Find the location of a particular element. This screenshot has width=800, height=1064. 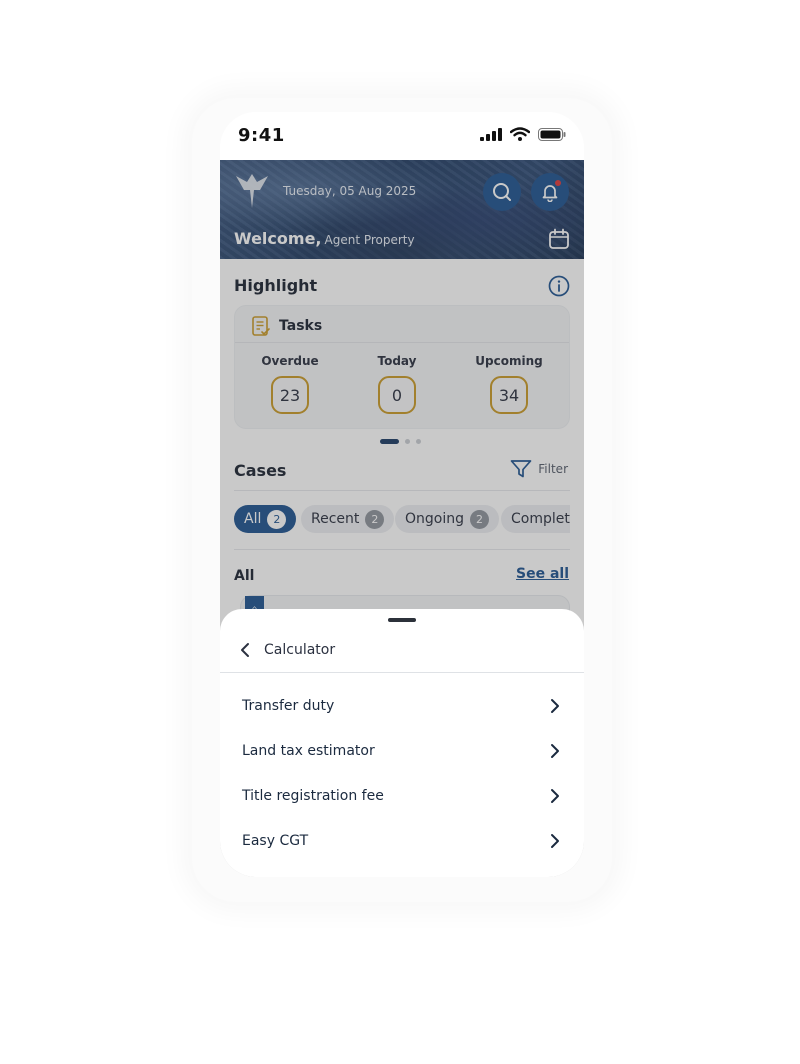

status-time: 9:41 is located at coordinates (261, 135).